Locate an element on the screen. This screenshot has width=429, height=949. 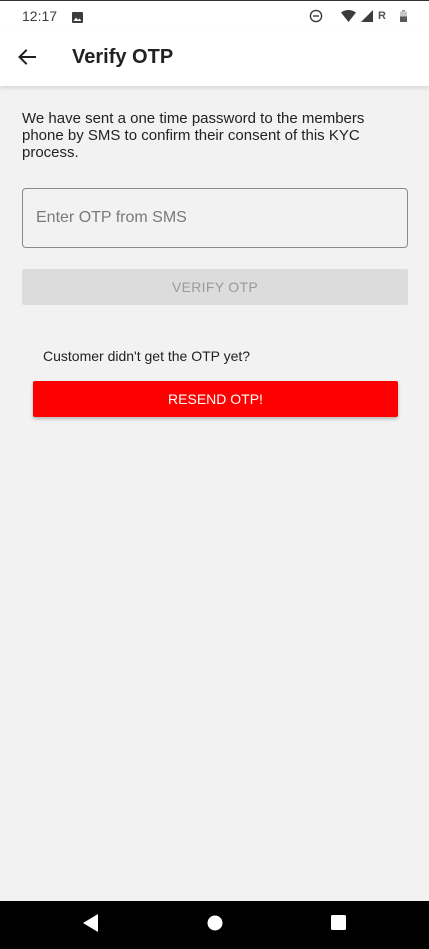
nav-back-icon is located at coordinates (91, 925).